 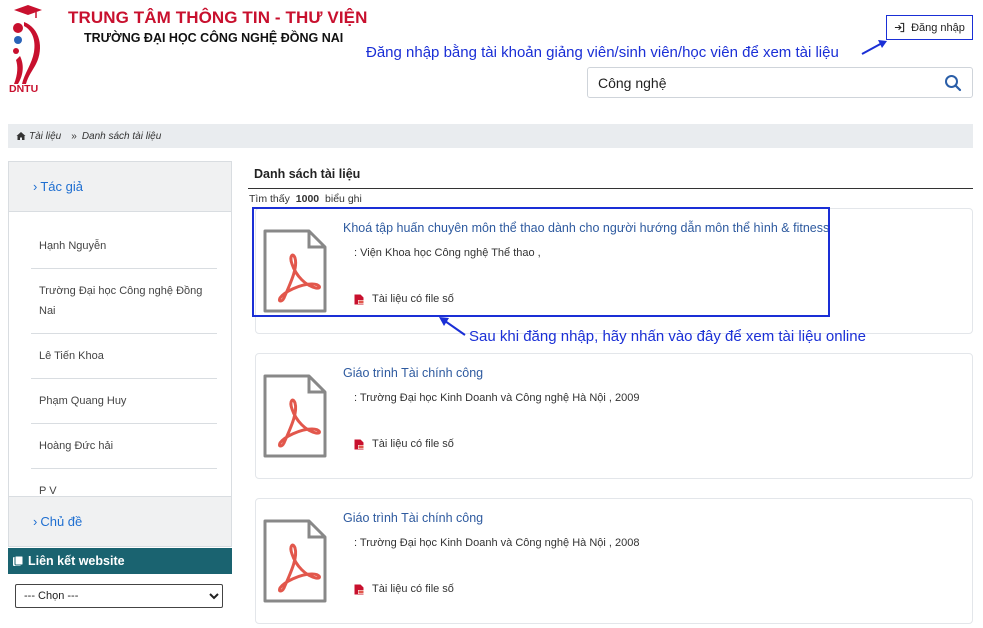 What do you see at coordinates (763, 83) in the screenshot?
I see `search-input` at bounding box center [763, 83].